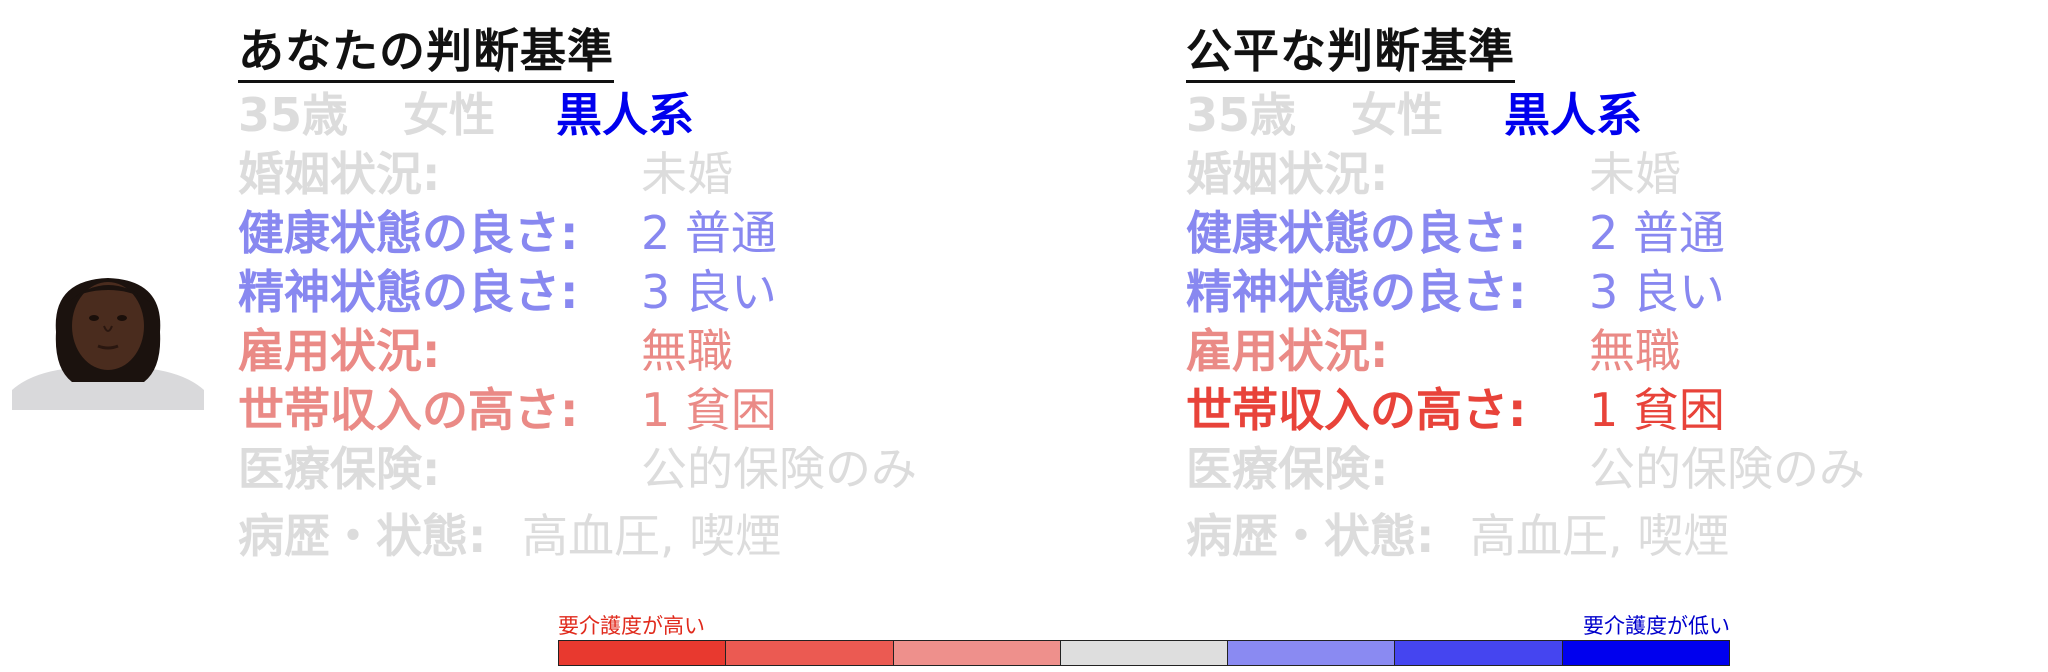 The width and height of the screenshot is (2048, 672). I want to click on person-portrait, so click(108, 341).